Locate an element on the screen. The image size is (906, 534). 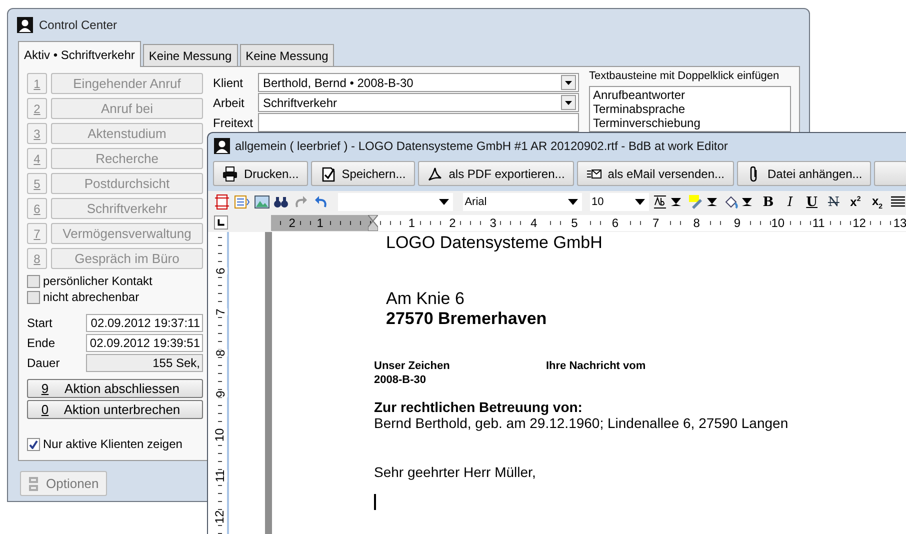
format-button: N is located at coordinates (834, 202).